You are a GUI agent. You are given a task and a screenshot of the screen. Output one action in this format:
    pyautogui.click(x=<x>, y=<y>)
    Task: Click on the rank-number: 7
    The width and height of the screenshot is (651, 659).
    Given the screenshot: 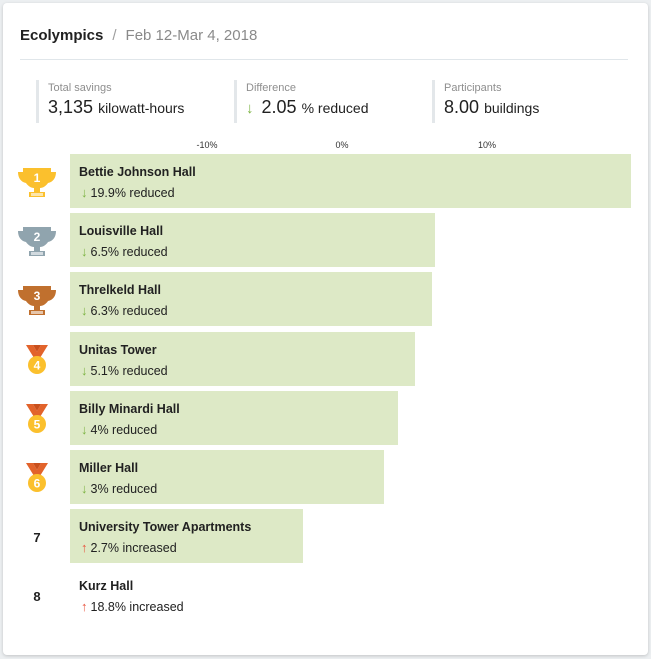 What is the action you would take?
    pyautogui.click(x=37, y=537)
    